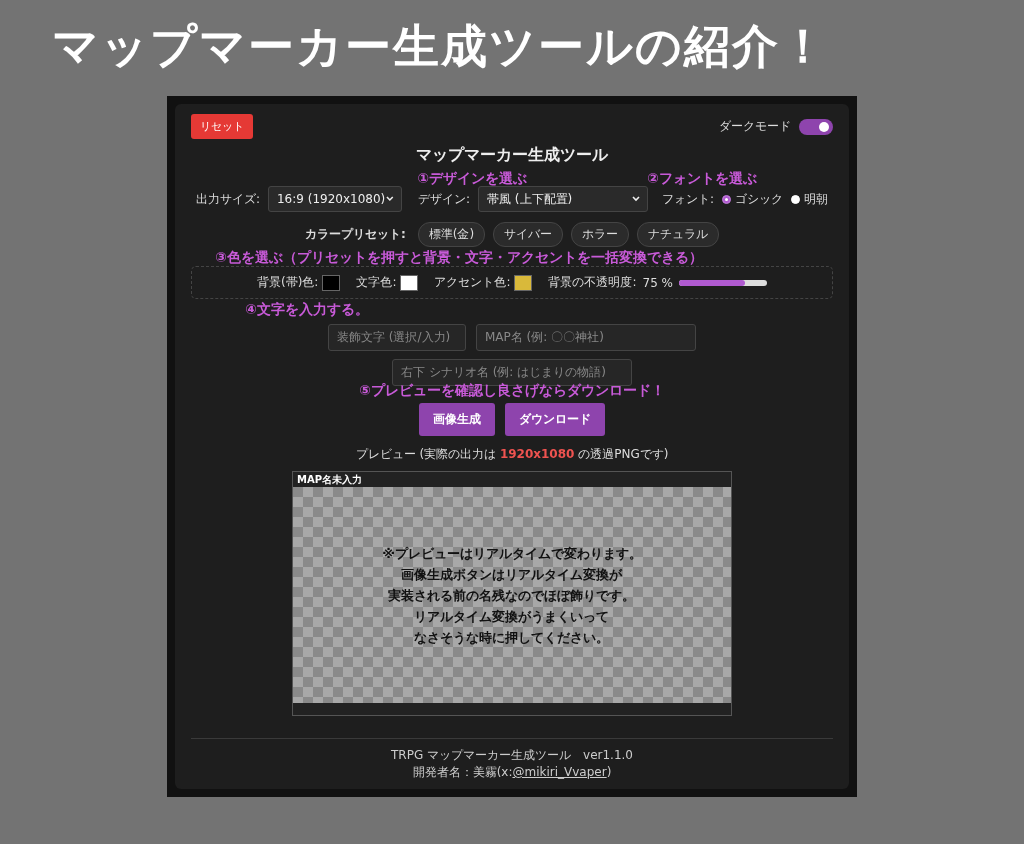 This screenshot has height=844, width=1024. What do you see at coordinates (451, 234) in the screenshot?
I see `preset-button: 標準(金)` at bounding box center [451, 234].